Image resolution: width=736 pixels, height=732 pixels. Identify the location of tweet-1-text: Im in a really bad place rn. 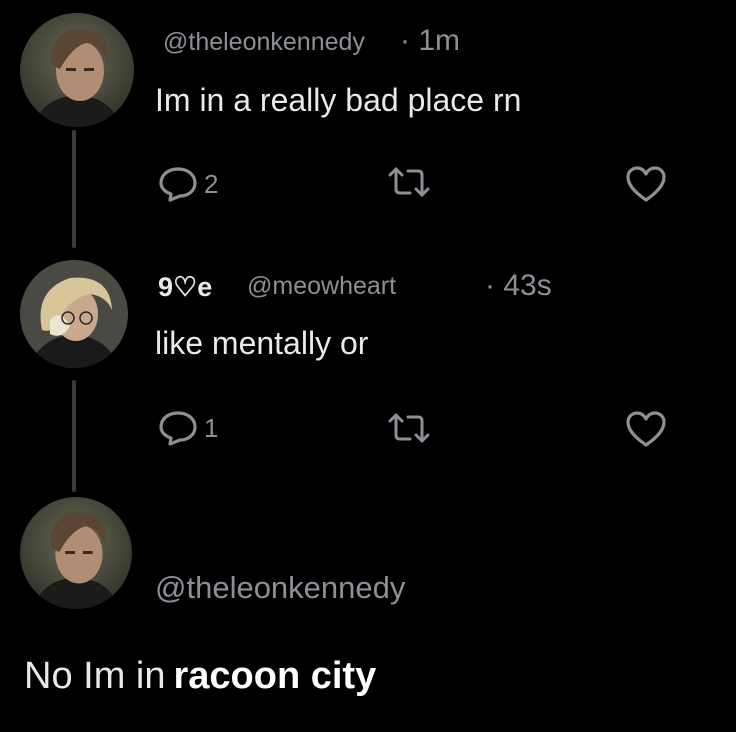
(338, 100).